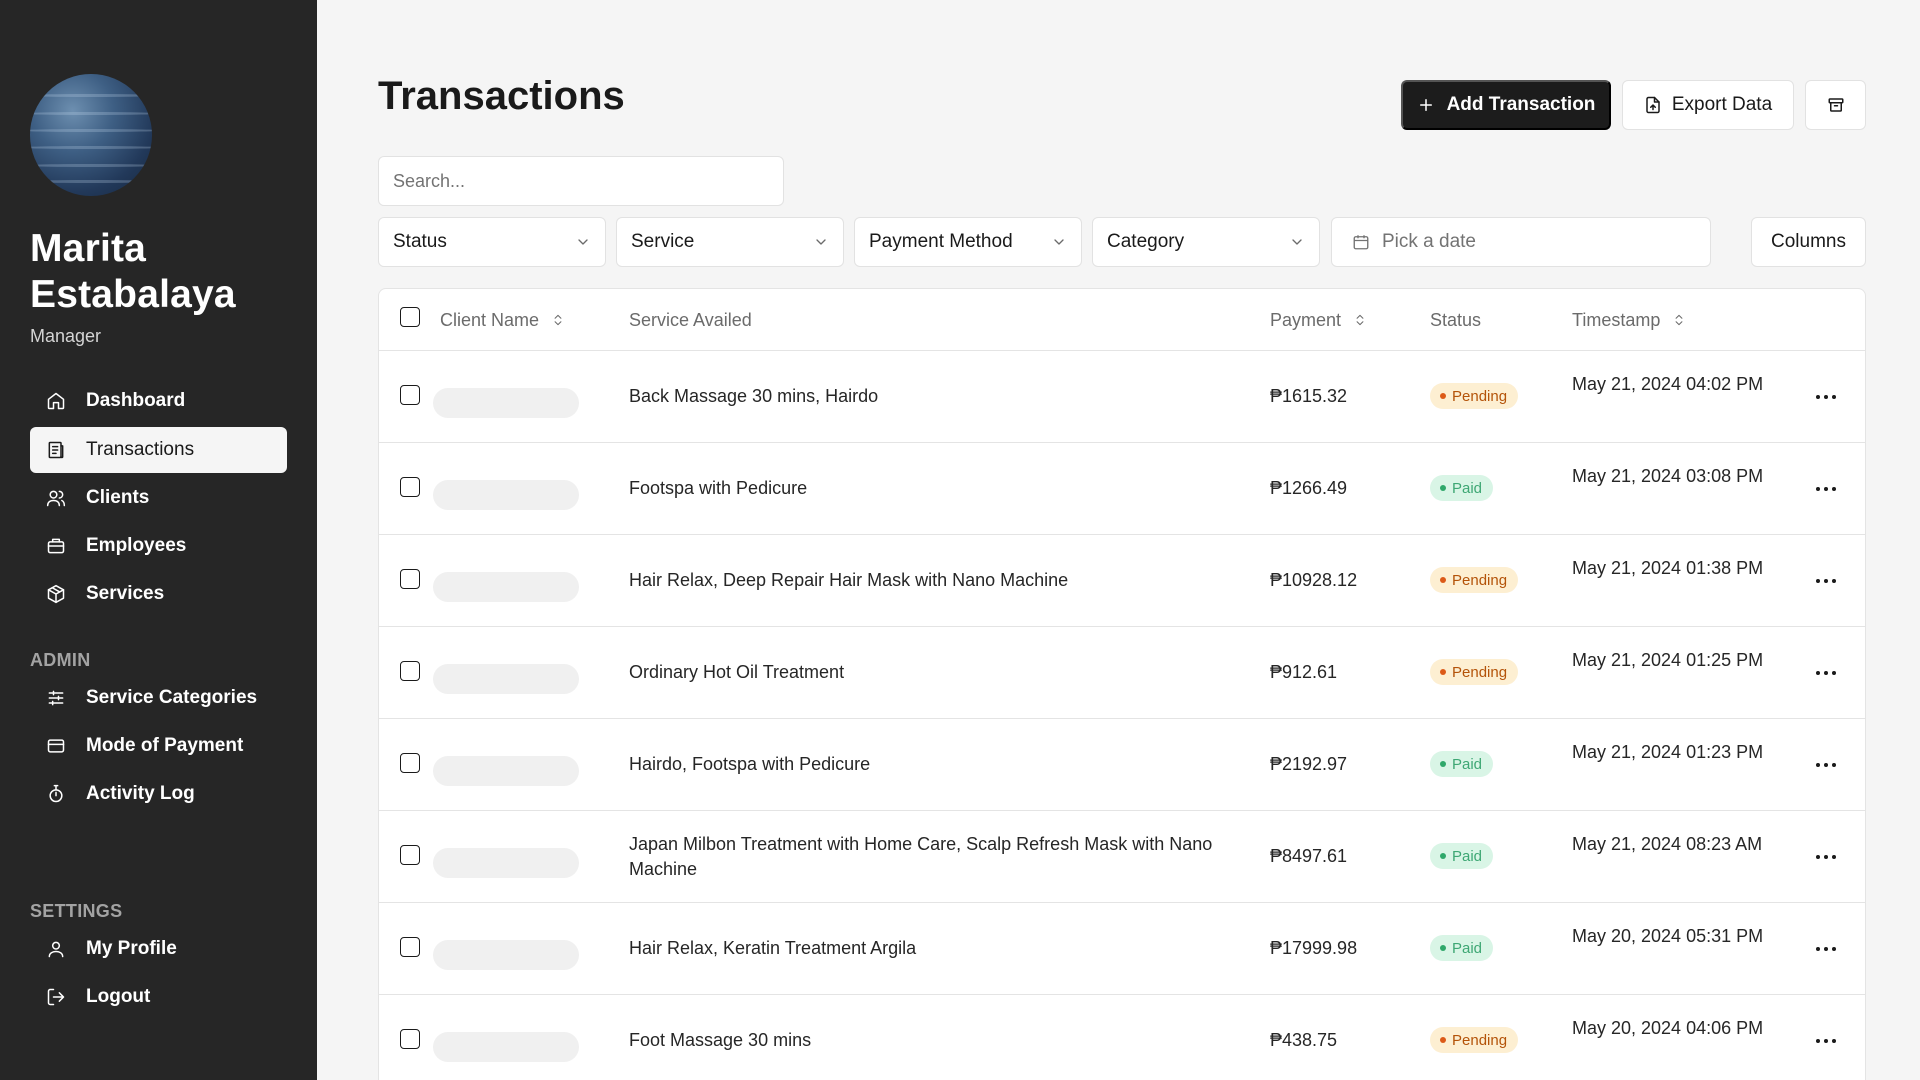  I want to click on date-picker: Pick a date, so click(1521, 242).